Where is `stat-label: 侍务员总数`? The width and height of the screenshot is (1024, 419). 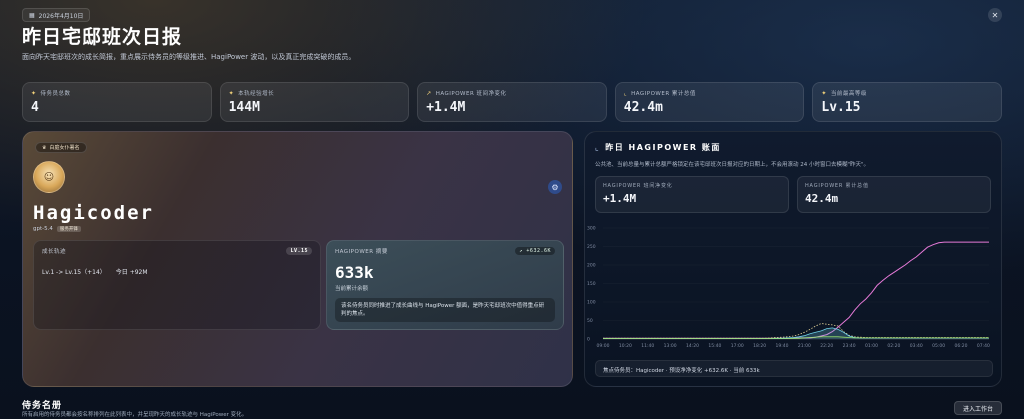 stat-label: 侍务员总数 is located at coordinates (55, 94).